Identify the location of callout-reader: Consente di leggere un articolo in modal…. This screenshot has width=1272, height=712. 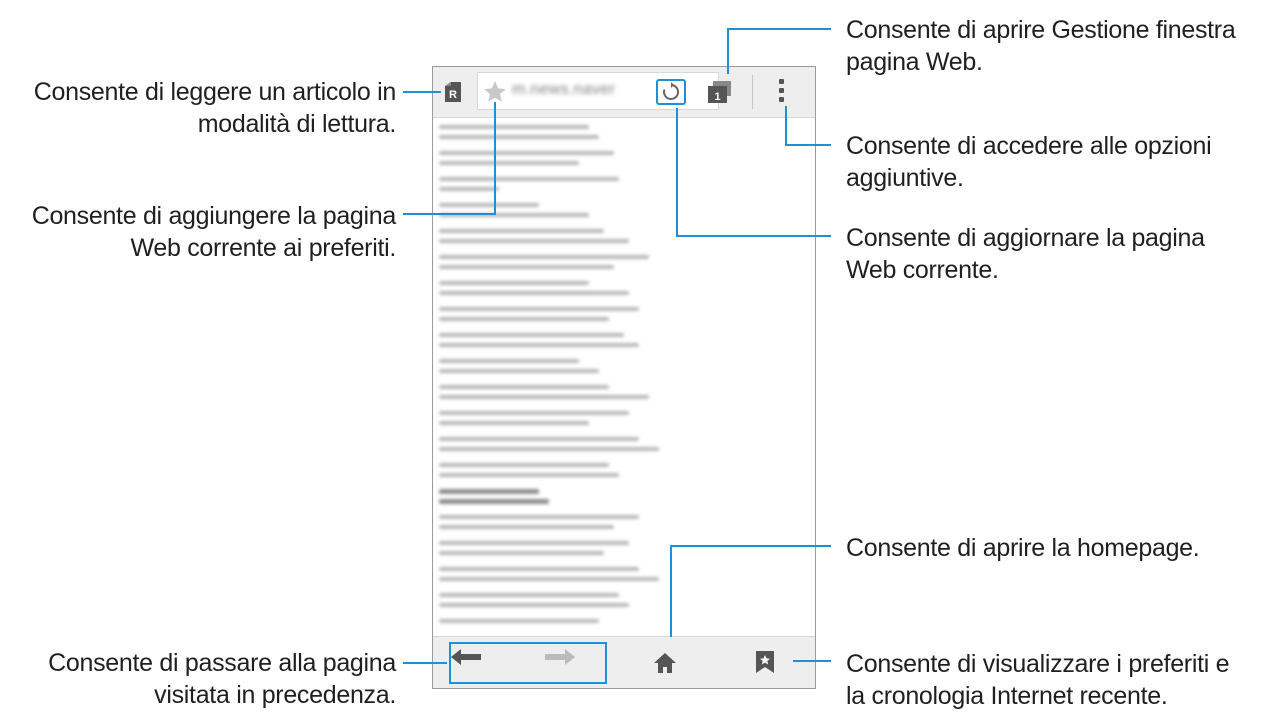
(215, 108).